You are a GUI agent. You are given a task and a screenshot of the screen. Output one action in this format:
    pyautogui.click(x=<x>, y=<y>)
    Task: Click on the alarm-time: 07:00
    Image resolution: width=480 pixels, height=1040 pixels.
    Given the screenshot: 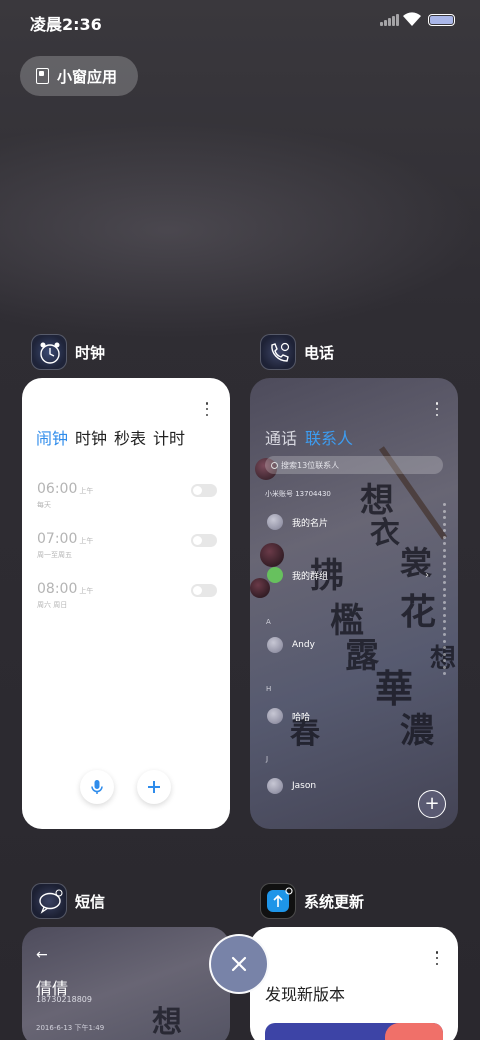 What is the action you would take?
    pyautogui.click(x=57, y=539)
    